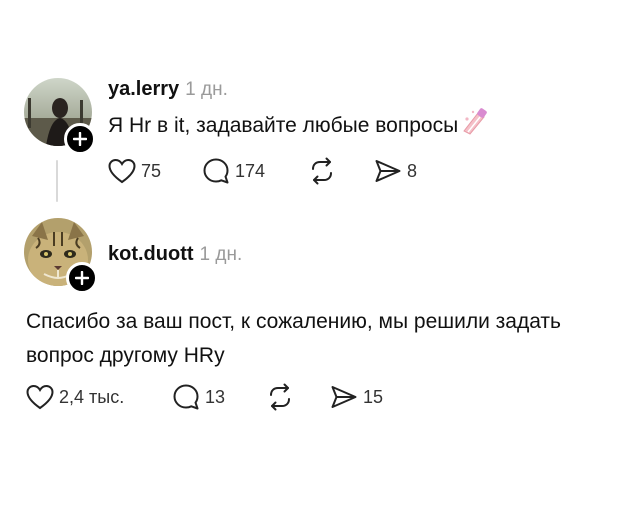 This screenshot has height=506, width=640. I want to click on post-text-content: Я Hr в it, задавайте любые вопросы, so click(283, 126).